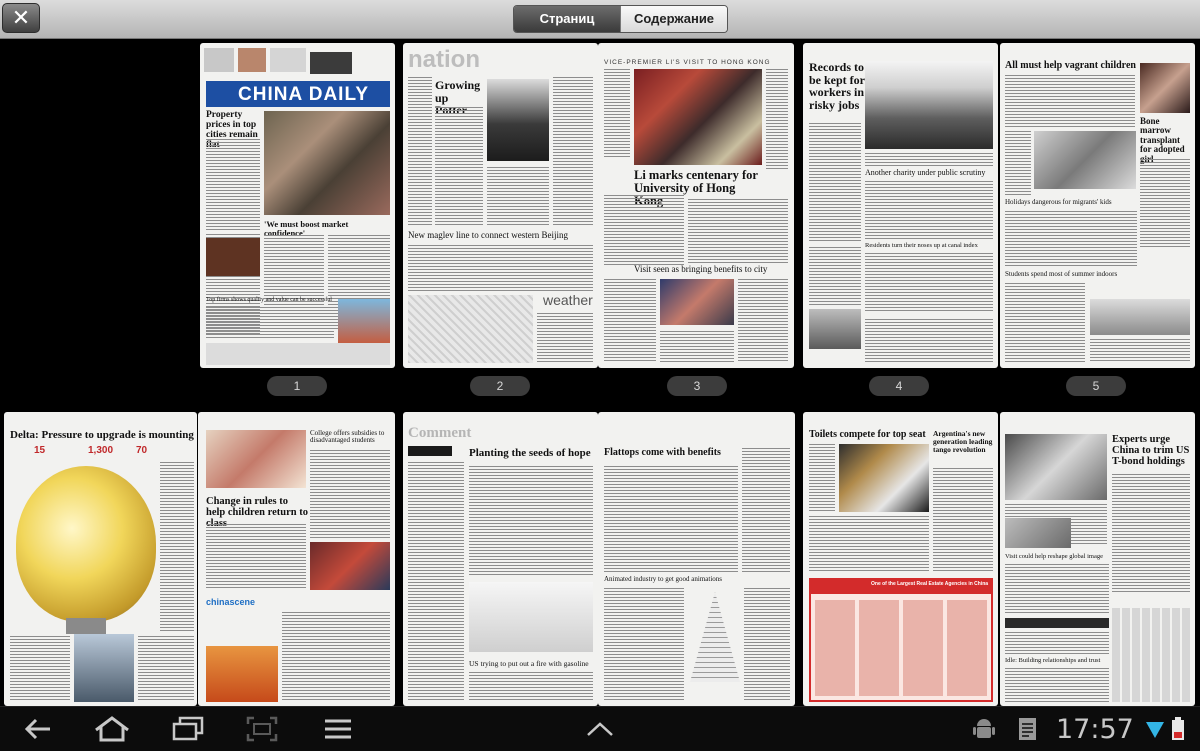  I want to click on system-navigation-bar: 17:57, so click(600, 728).